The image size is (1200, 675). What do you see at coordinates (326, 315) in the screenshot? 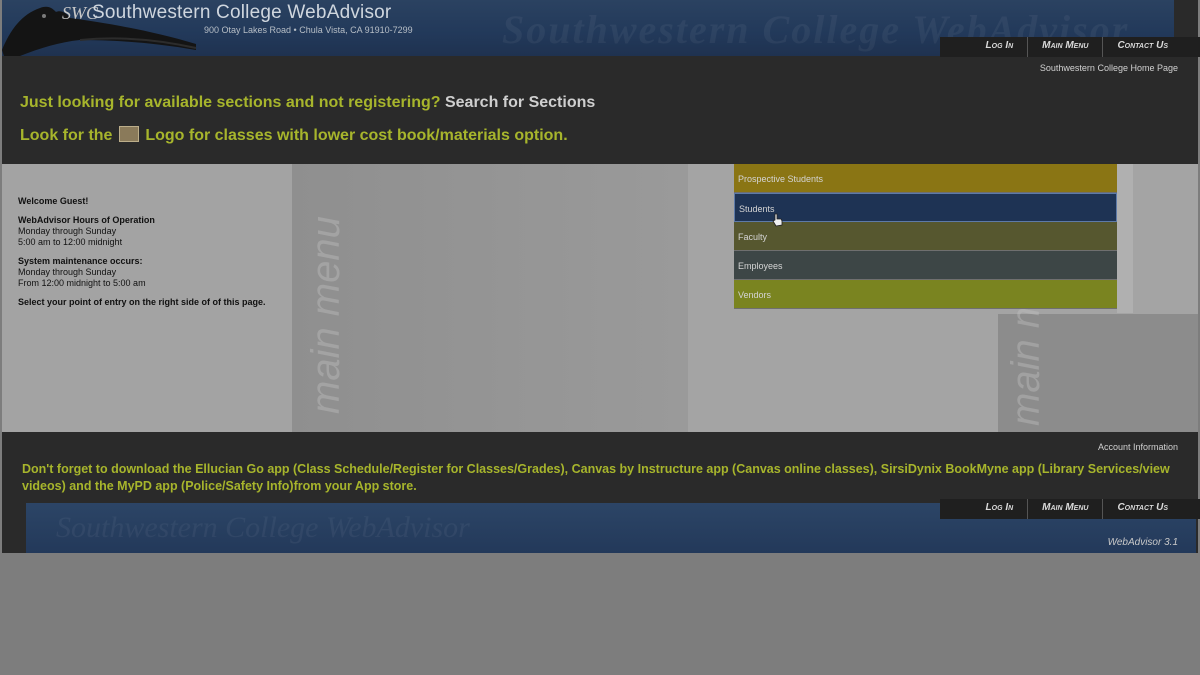
I see `main-menu-watermark: main menu` at bounding box center [326, 315].